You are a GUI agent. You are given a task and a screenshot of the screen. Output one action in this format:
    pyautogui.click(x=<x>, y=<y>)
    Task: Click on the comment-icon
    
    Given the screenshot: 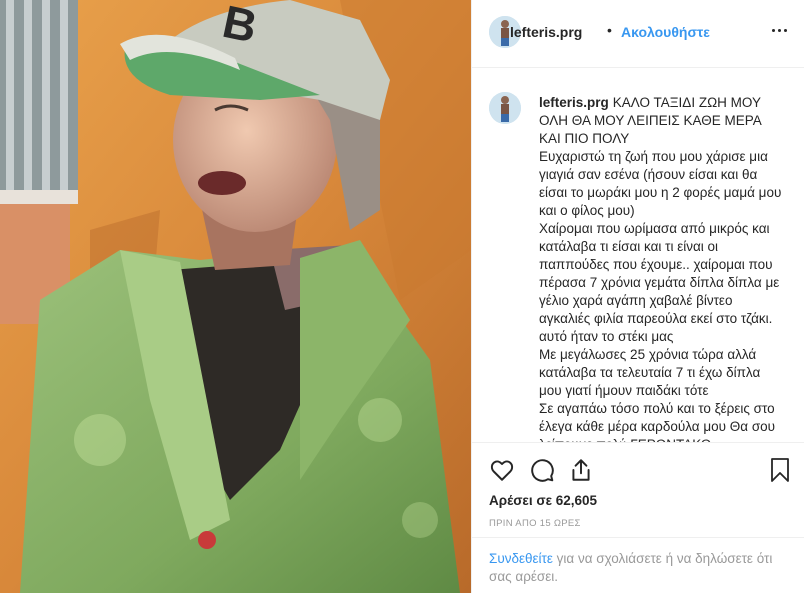 What is the action you would take?
    pyautogui.click(x=542, y=470)
    